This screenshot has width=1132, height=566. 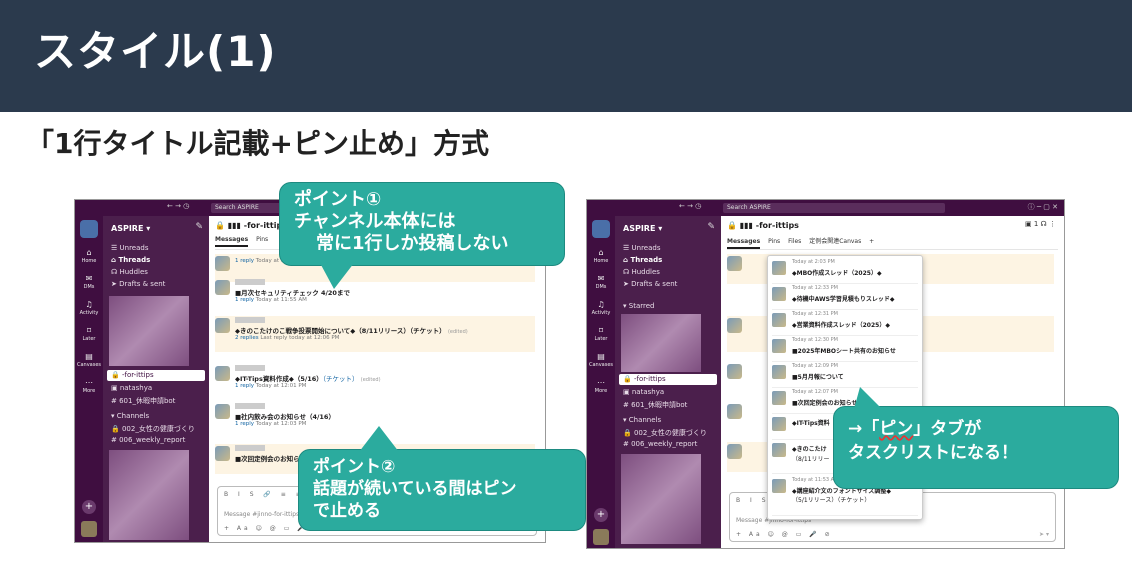 What do you see at coordinates (270, 424) in the screenshot?
I see `thread-replies-link: 1 reply Today at 12:03 PM` at bounding box center [270, 424].